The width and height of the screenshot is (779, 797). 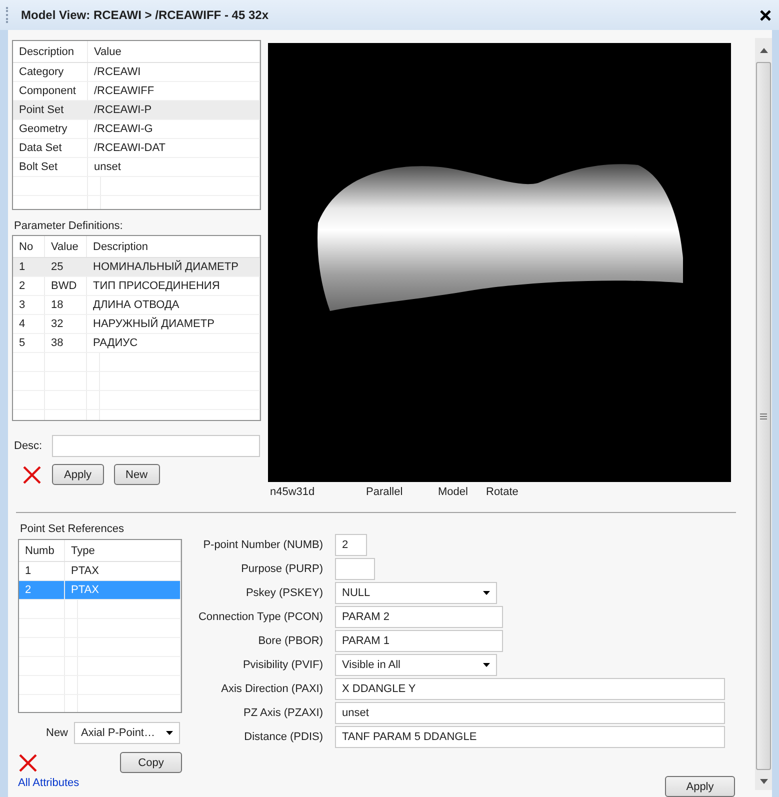 What do you see at coordinates (283, 737) in the screenshot?
I see `field-label: Distance (PDIS)` at bounding box center [283, 737].